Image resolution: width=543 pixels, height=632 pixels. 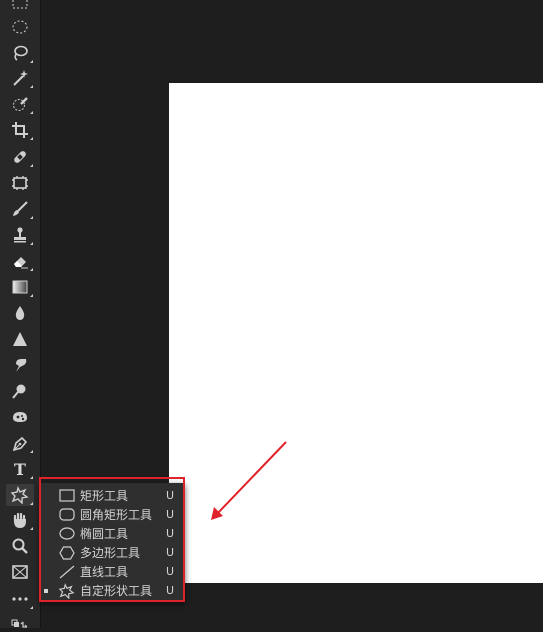 I want to click on marquee-icon, so click(x=20, y=4).